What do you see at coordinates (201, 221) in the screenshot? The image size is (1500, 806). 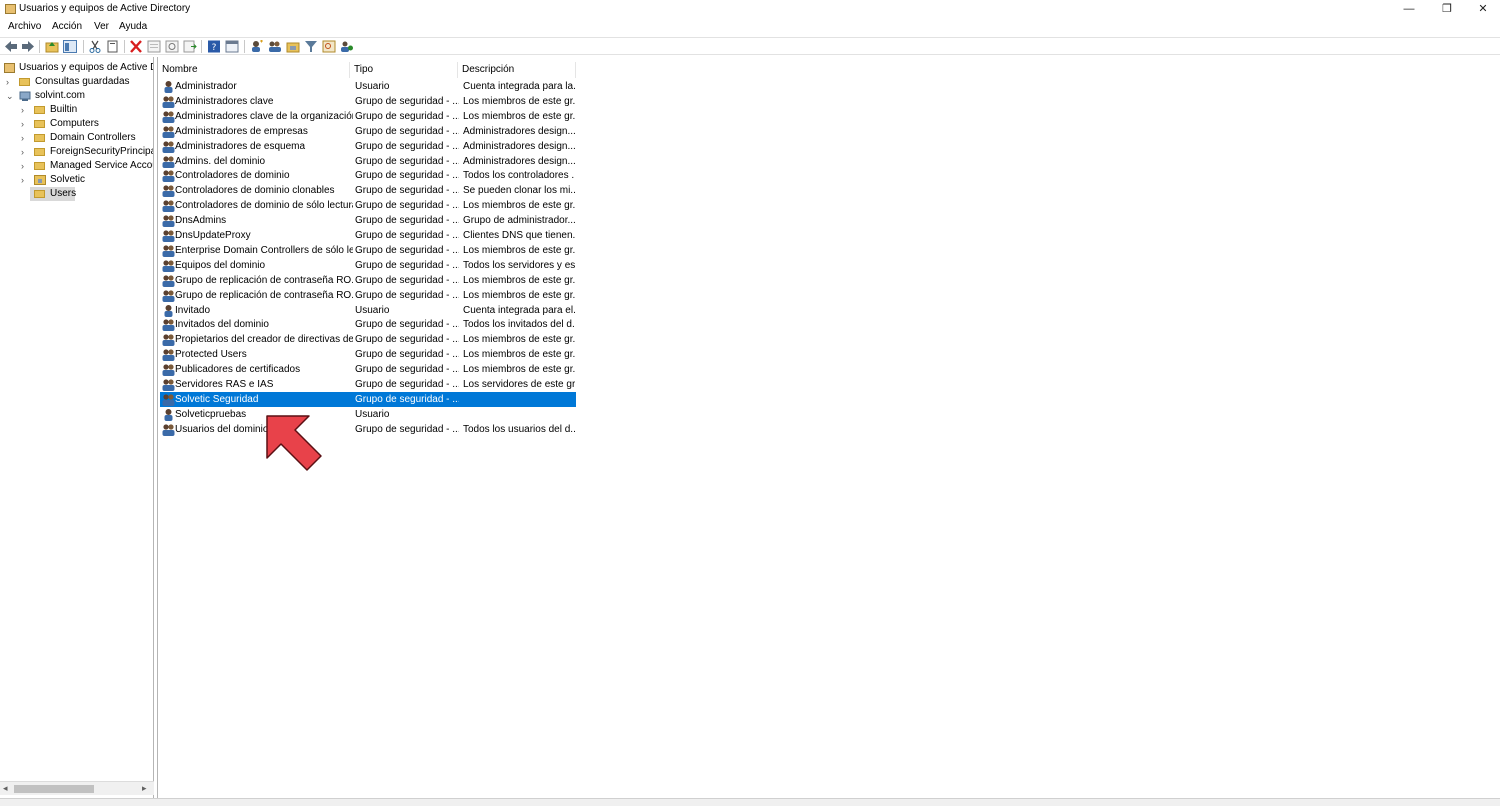 I see `row-name: DnsAdmins` at bounding box center [201, 221].